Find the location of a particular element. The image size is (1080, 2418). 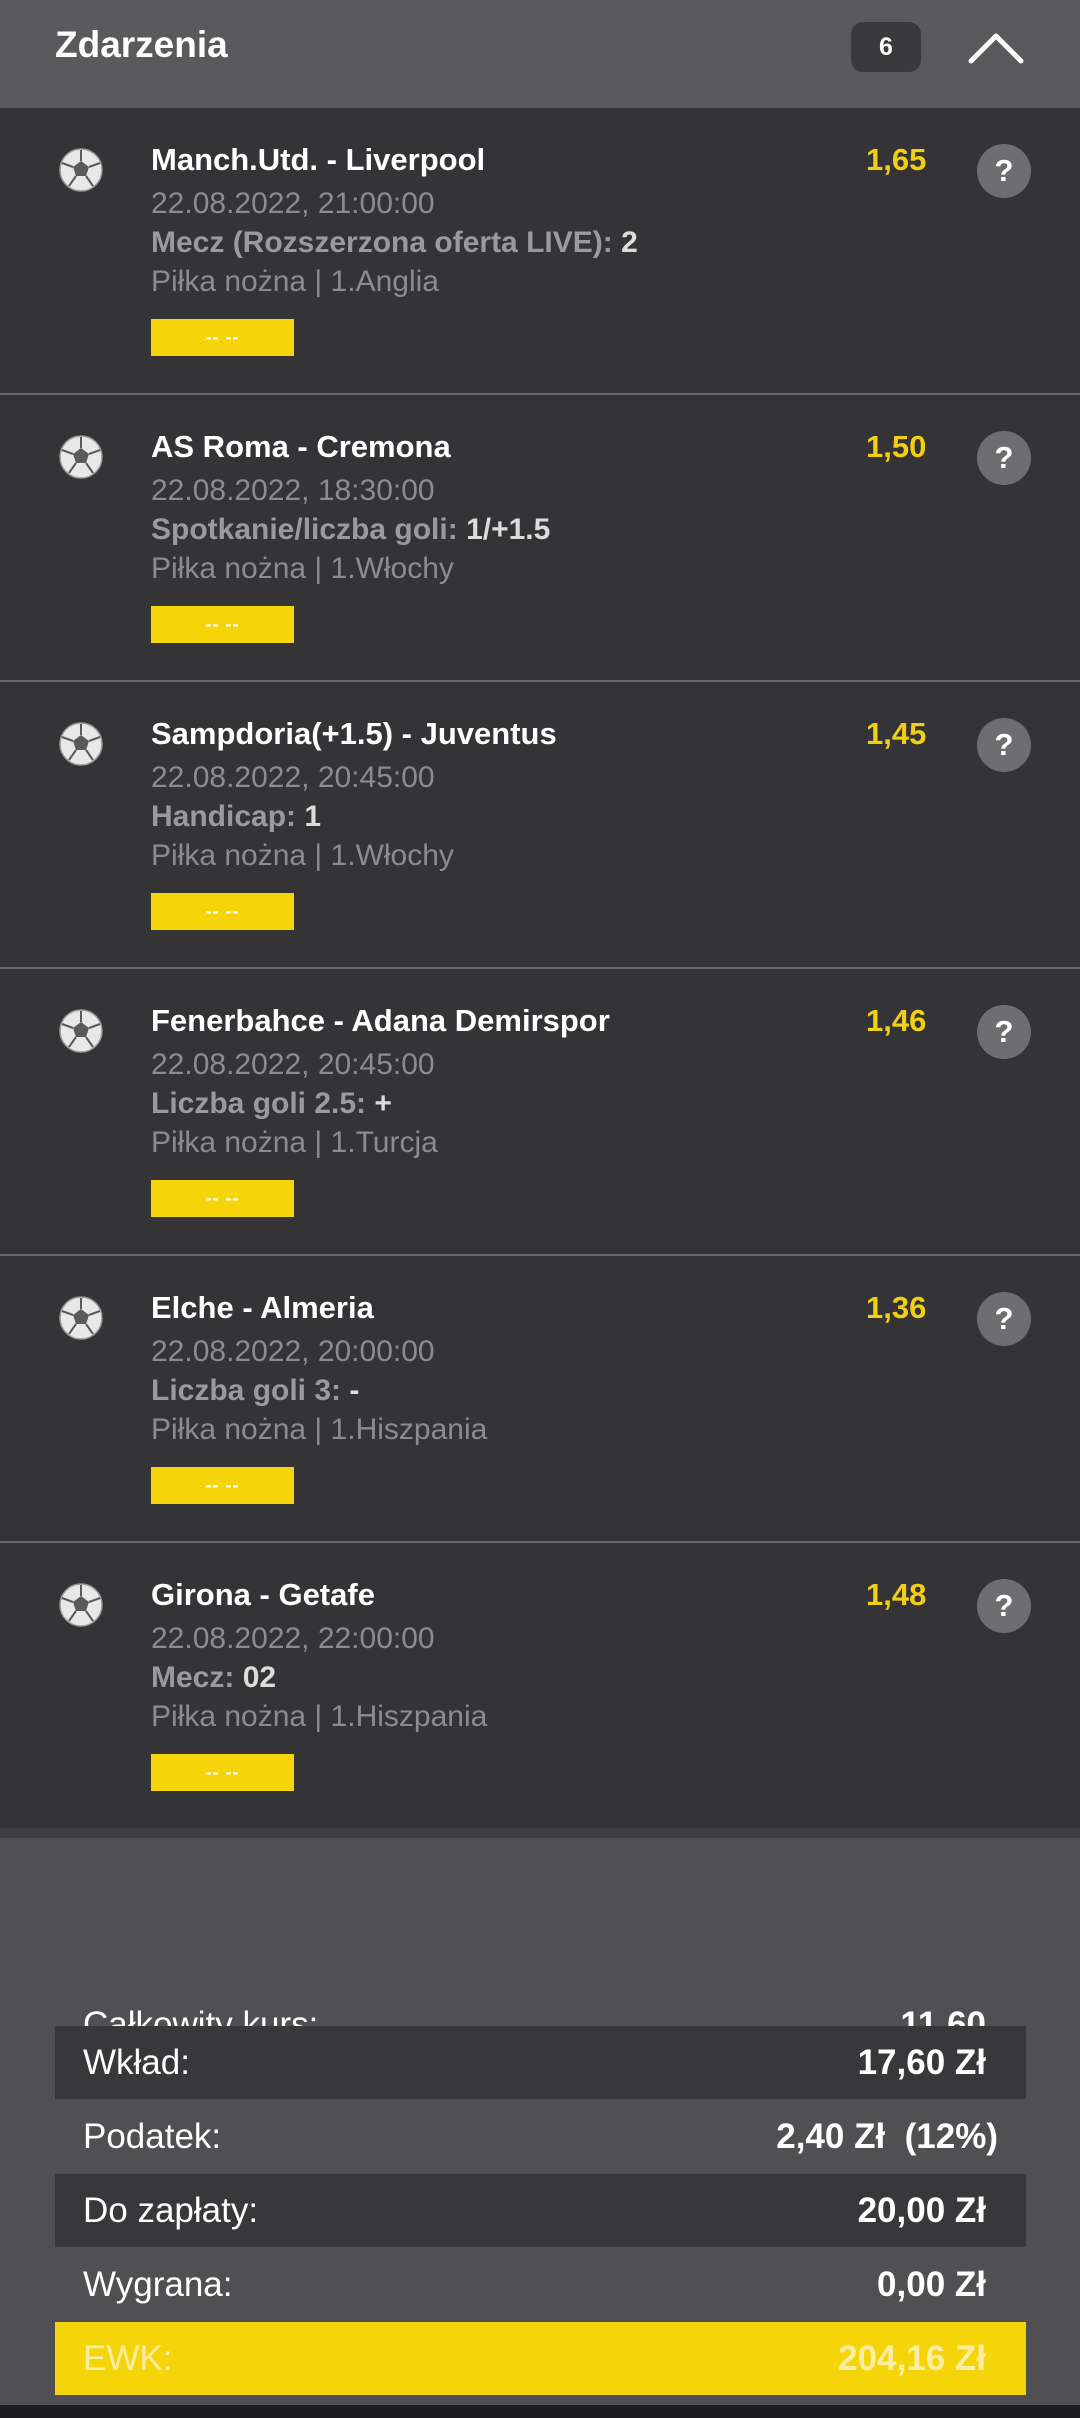

tax-label: Podatek: is located at coordinates (152, 2136).